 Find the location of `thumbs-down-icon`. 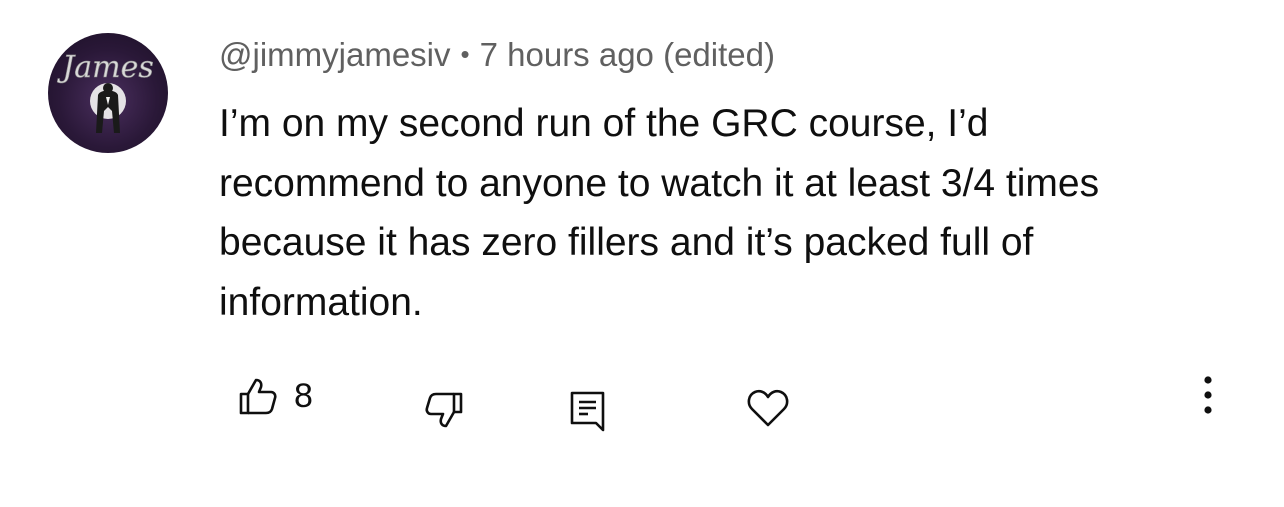

thumbs-down-icon is located at coordinates (444, 410).